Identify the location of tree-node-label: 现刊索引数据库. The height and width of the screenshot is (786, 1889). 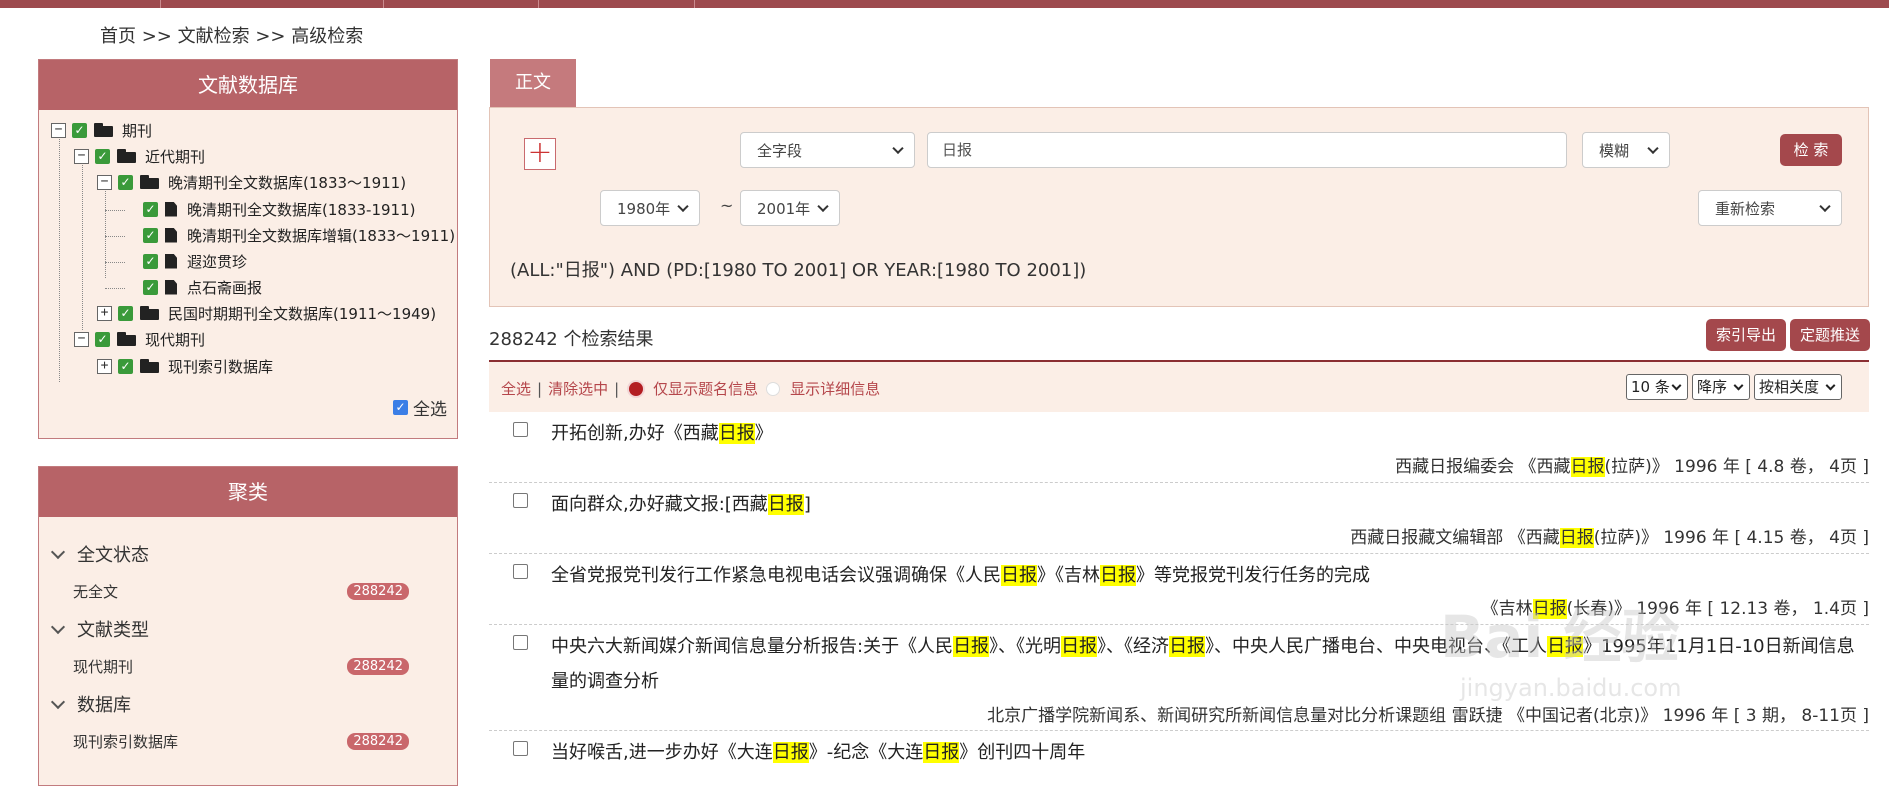
(221, 366).